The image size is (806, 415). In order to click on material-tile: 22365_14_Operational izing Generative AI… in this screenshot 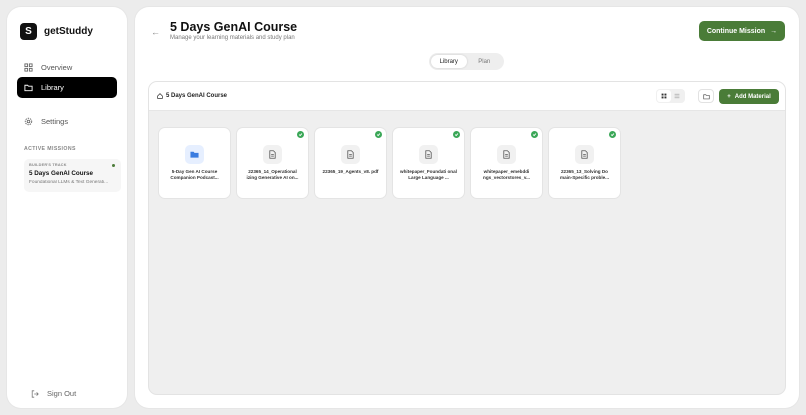, I will do `click(272, 163)`.